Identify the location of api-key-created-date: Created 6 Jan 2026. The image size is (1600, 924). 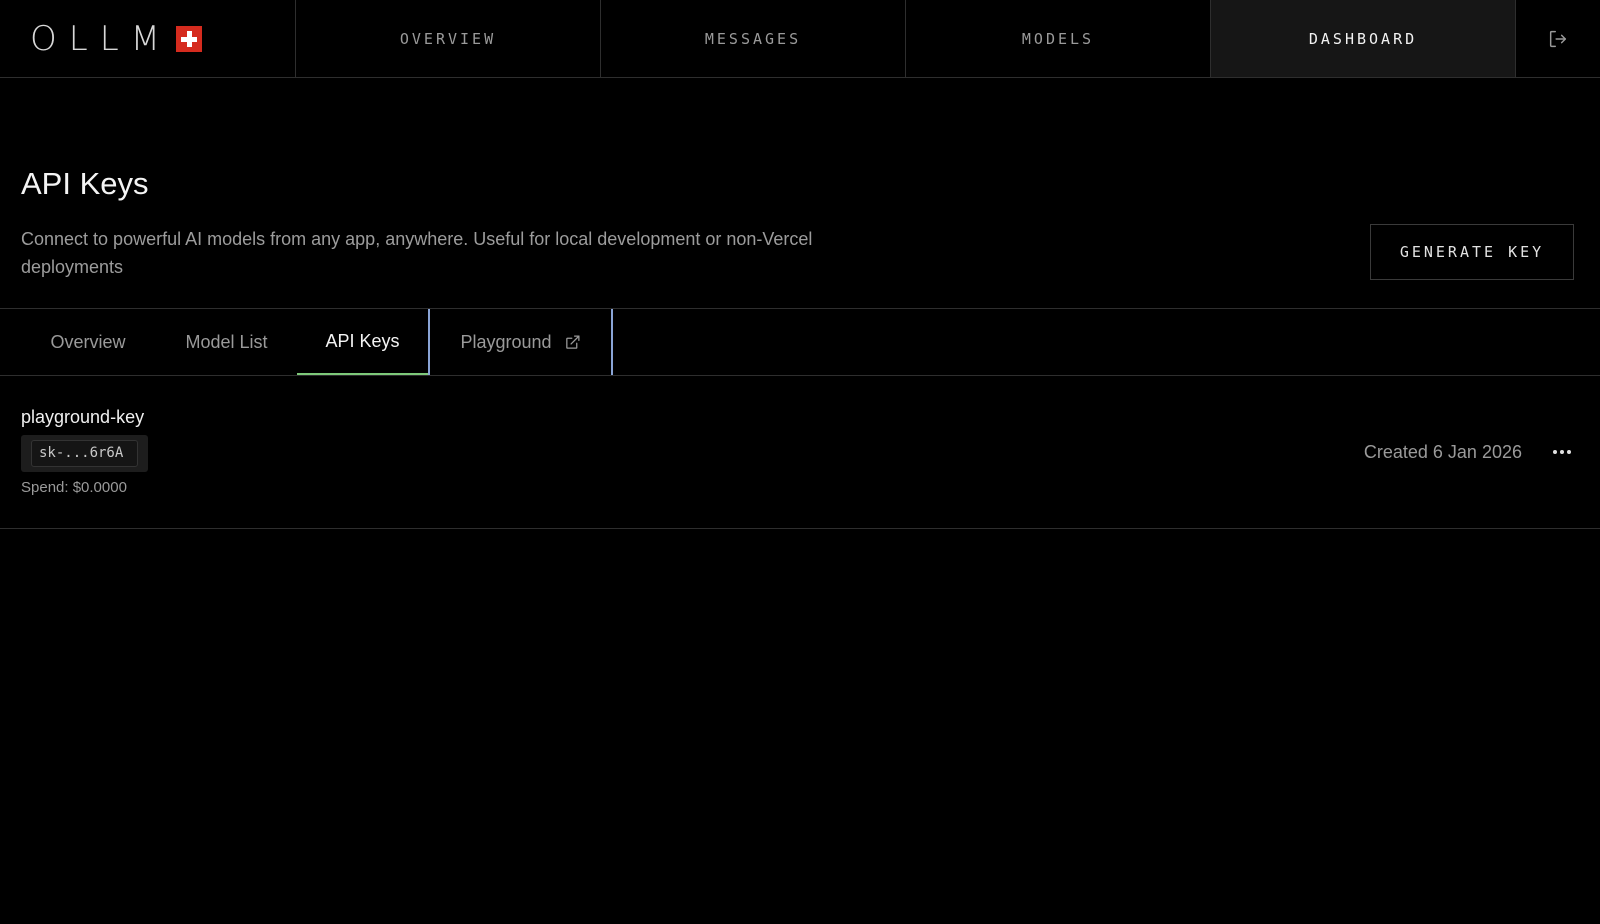
(1442, 452).